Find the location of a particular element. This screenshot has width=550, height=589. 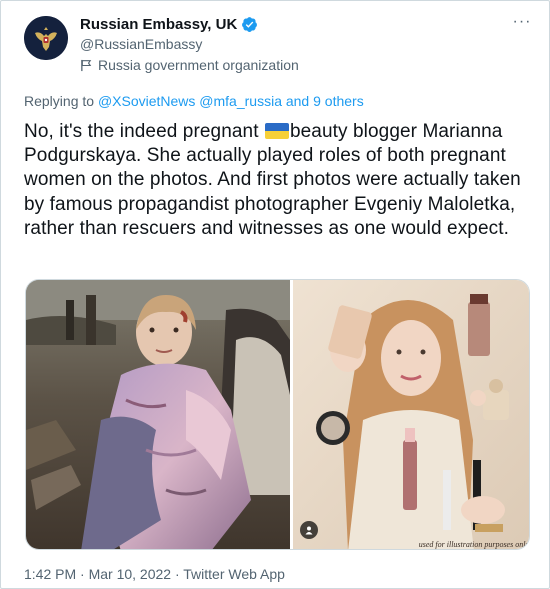

ukraine-flag-emoji-icon is located at coordinates (276, 131).